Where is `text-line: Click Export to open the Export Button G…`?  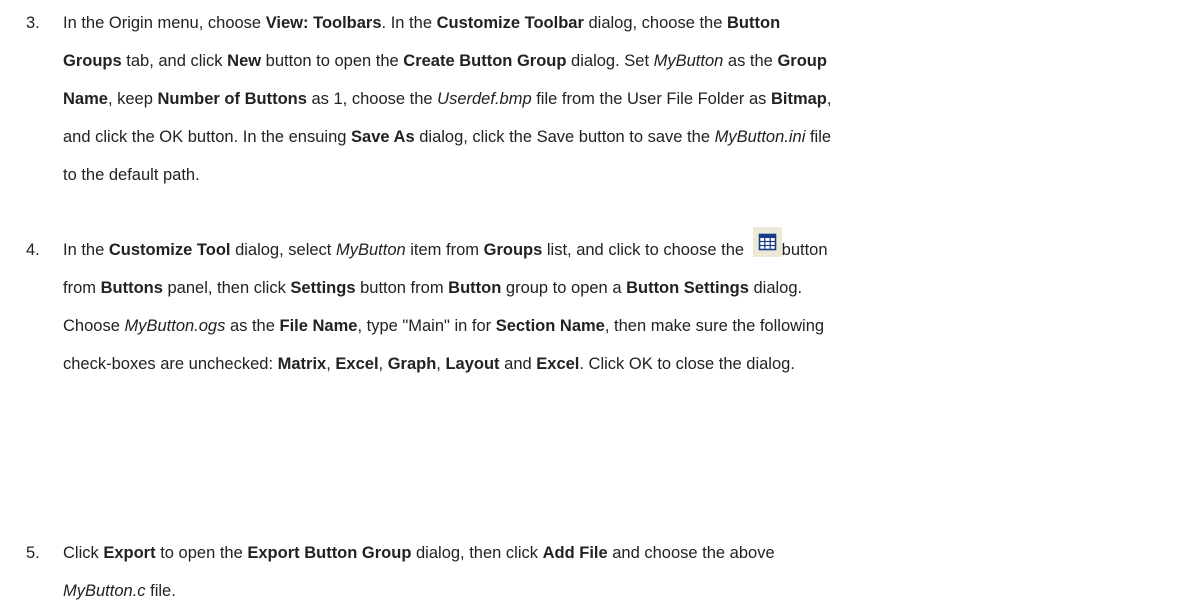
text-line: Click Export to open the Export Button G… is located at coordinates (620, 553).